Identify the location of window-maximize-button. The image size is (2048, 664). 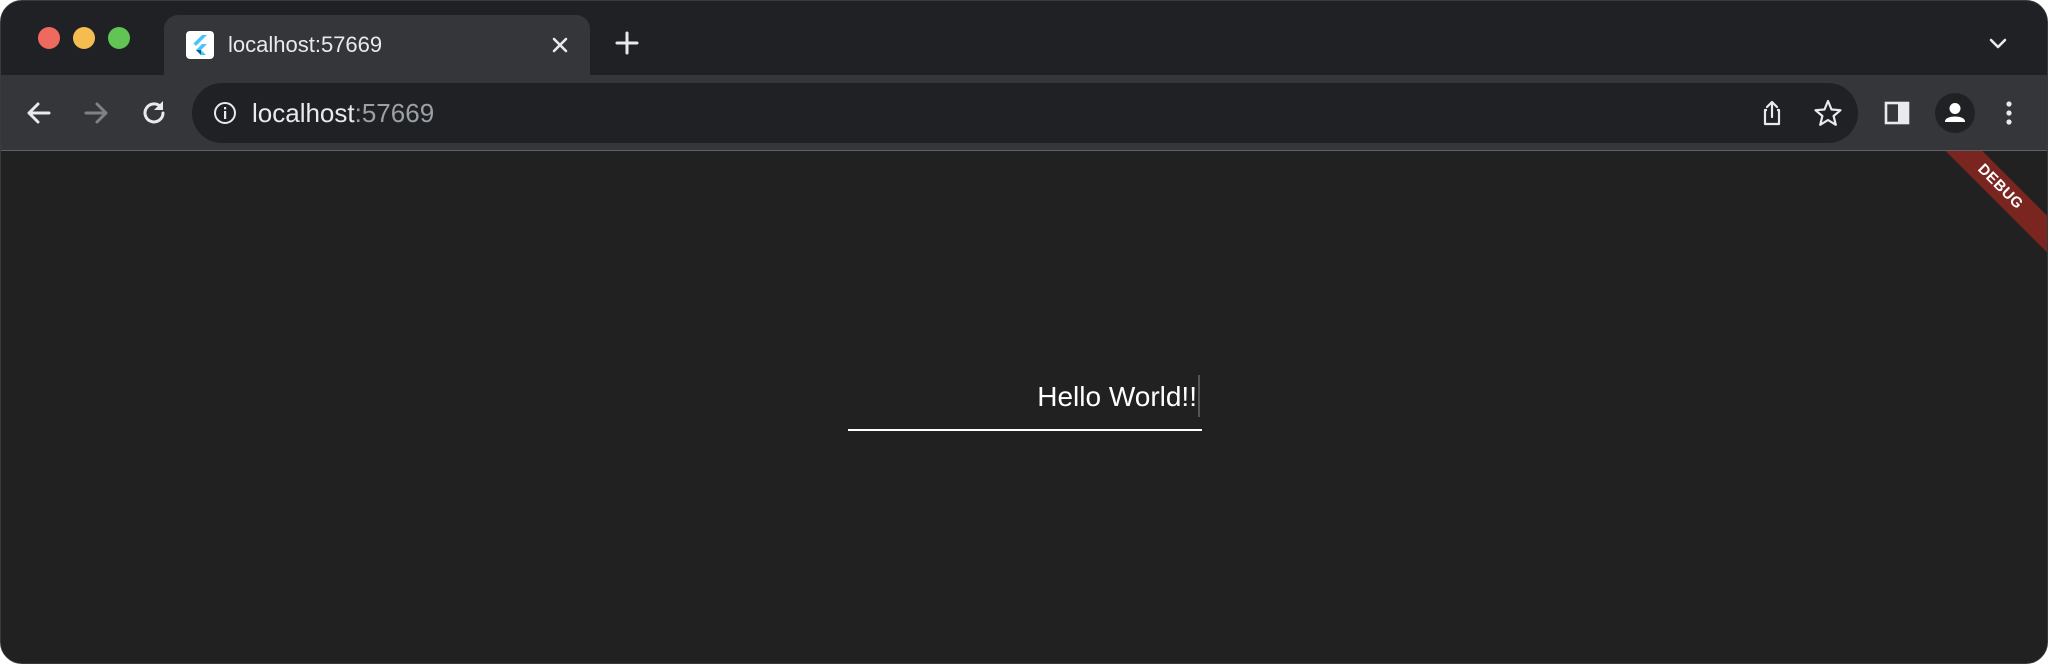
(119, 38).